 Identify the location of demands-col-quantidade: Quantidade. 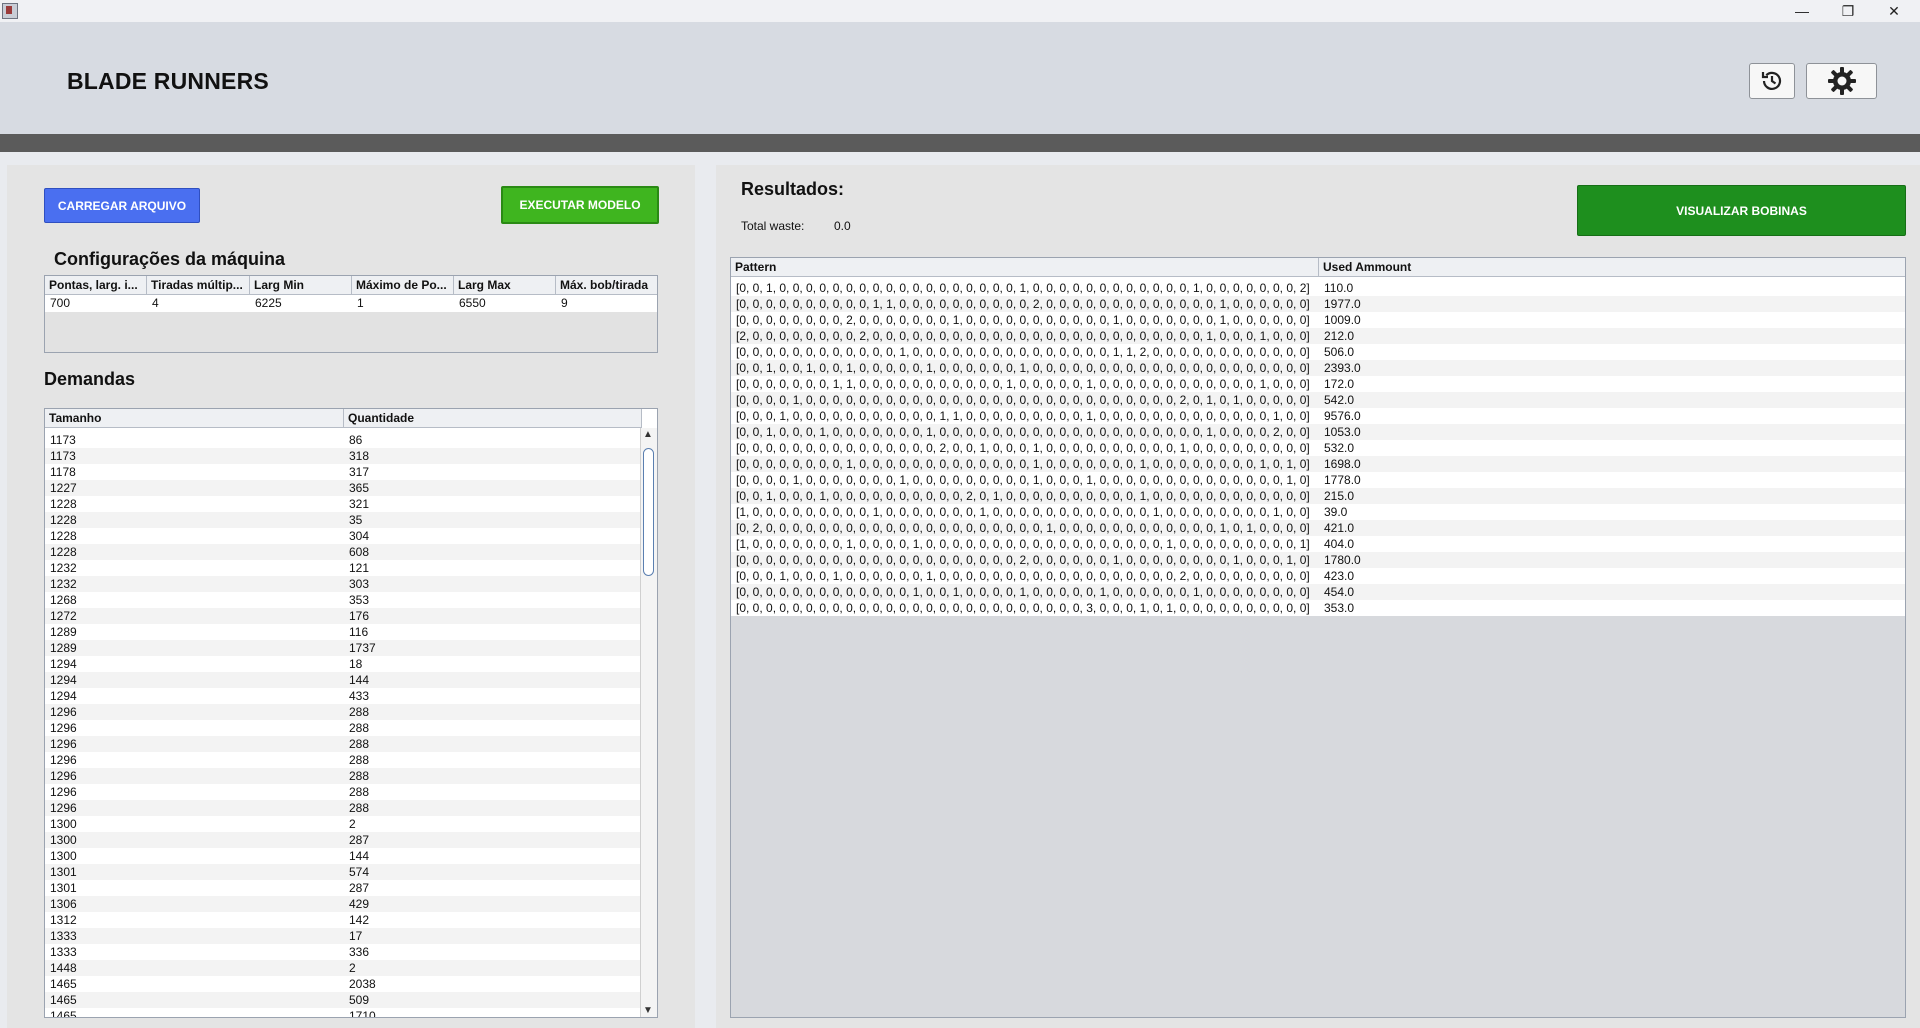
(493, 418).